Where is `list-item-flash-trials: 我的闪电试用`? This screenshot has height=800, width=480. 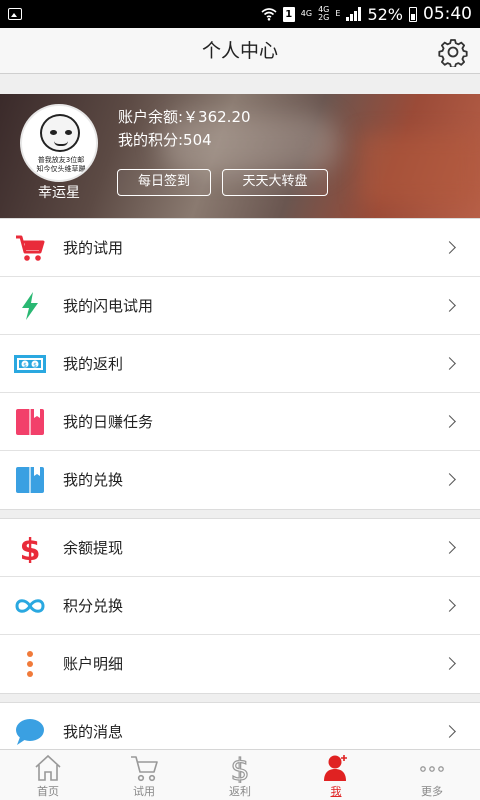 list-item-flash-trials: 我的闪电试用 is located at coordinates (240, 306).